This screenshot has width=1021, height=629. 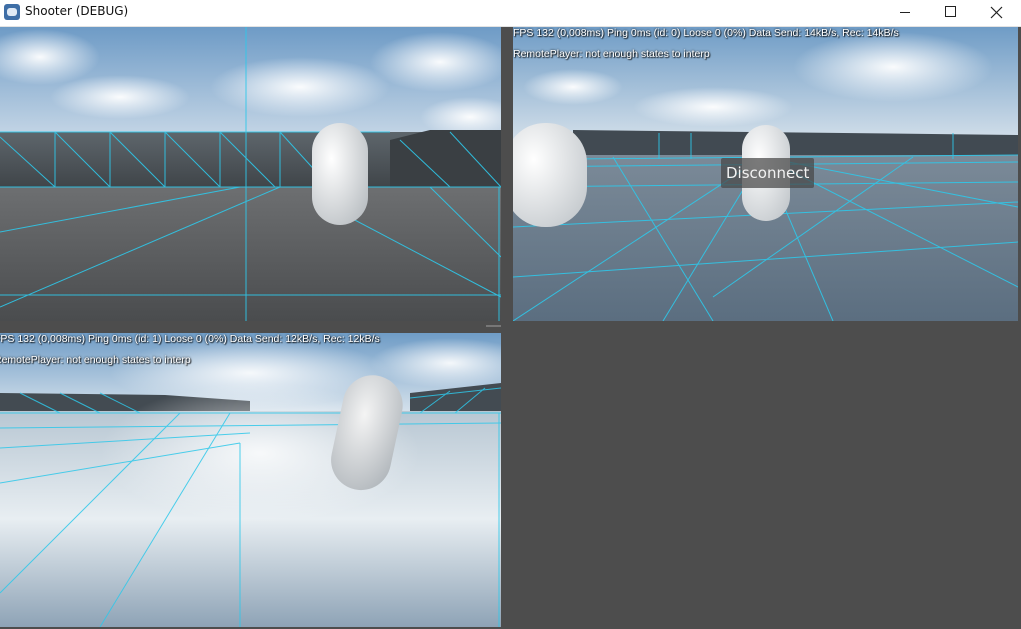 What do you see at coordinates (951, 13) in the screenshot?
I see `maximize-button` at bounding box center [951, 13].